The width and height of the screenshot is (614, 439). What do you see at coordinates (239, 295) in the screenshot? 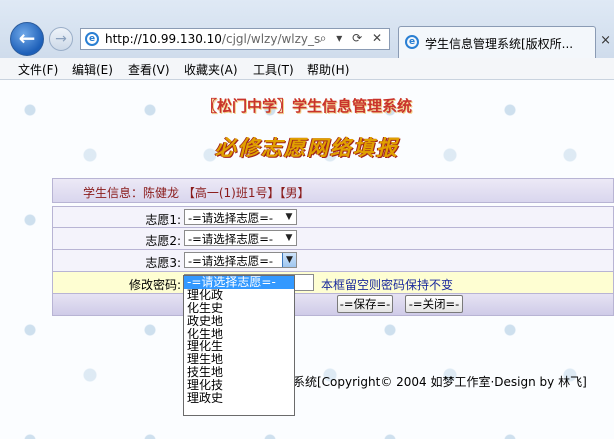
I see `dropdown-option: 理化政` at bounding box center [239, 295].